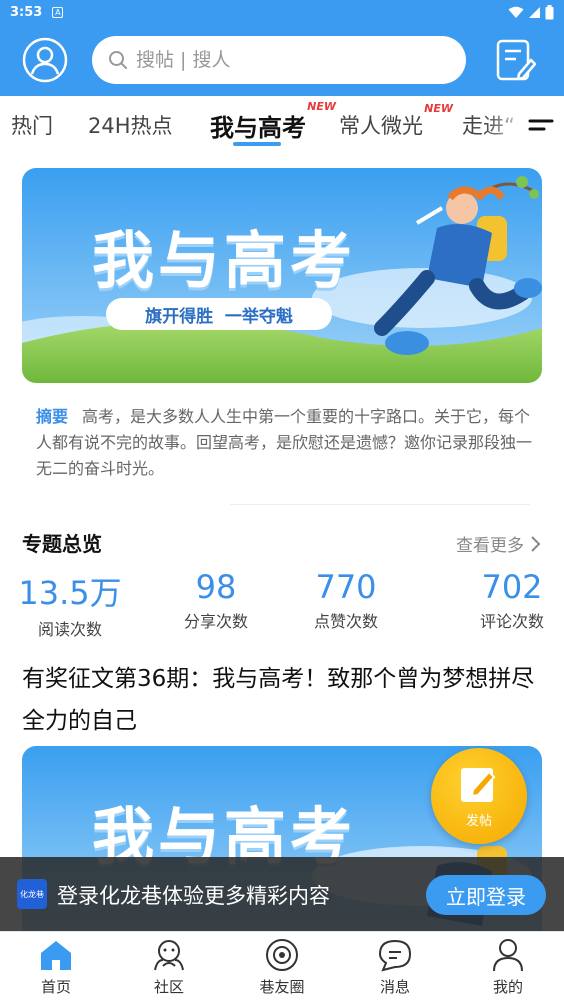  Describe the element at coordinates (507, 987) in the screenshot. I see `nav-profile-label: 我的` at that location.